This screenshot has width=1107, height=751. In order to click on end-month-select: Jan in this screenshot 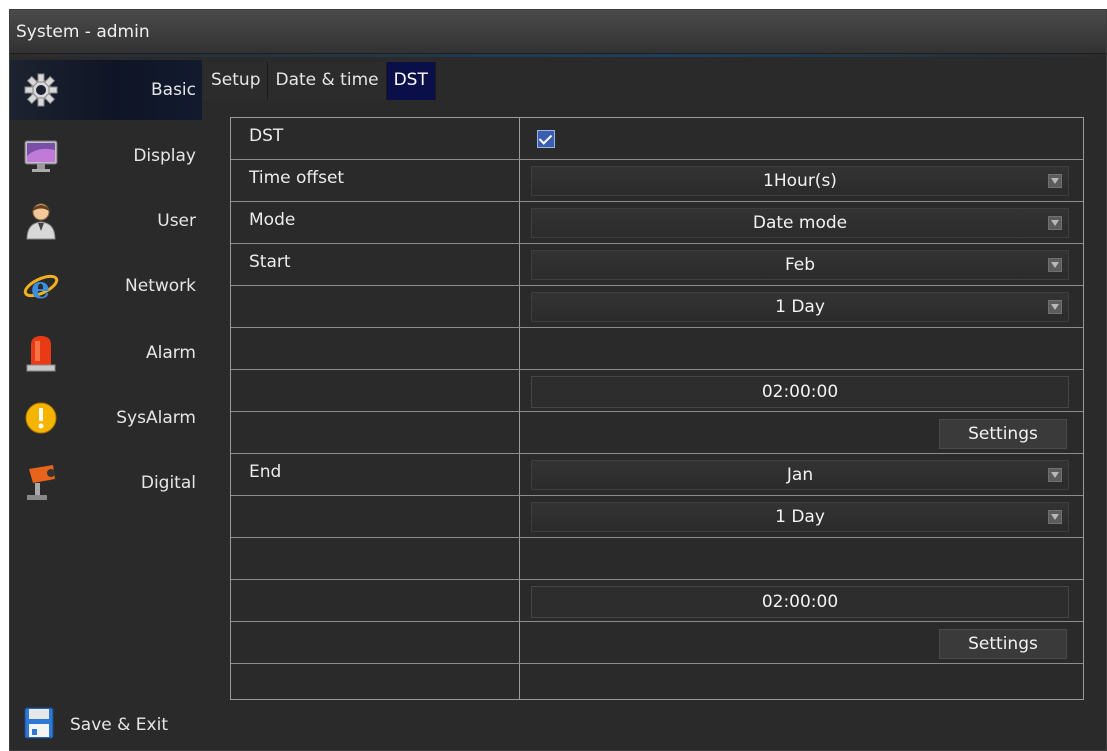, I will do `click(800, 475)`.